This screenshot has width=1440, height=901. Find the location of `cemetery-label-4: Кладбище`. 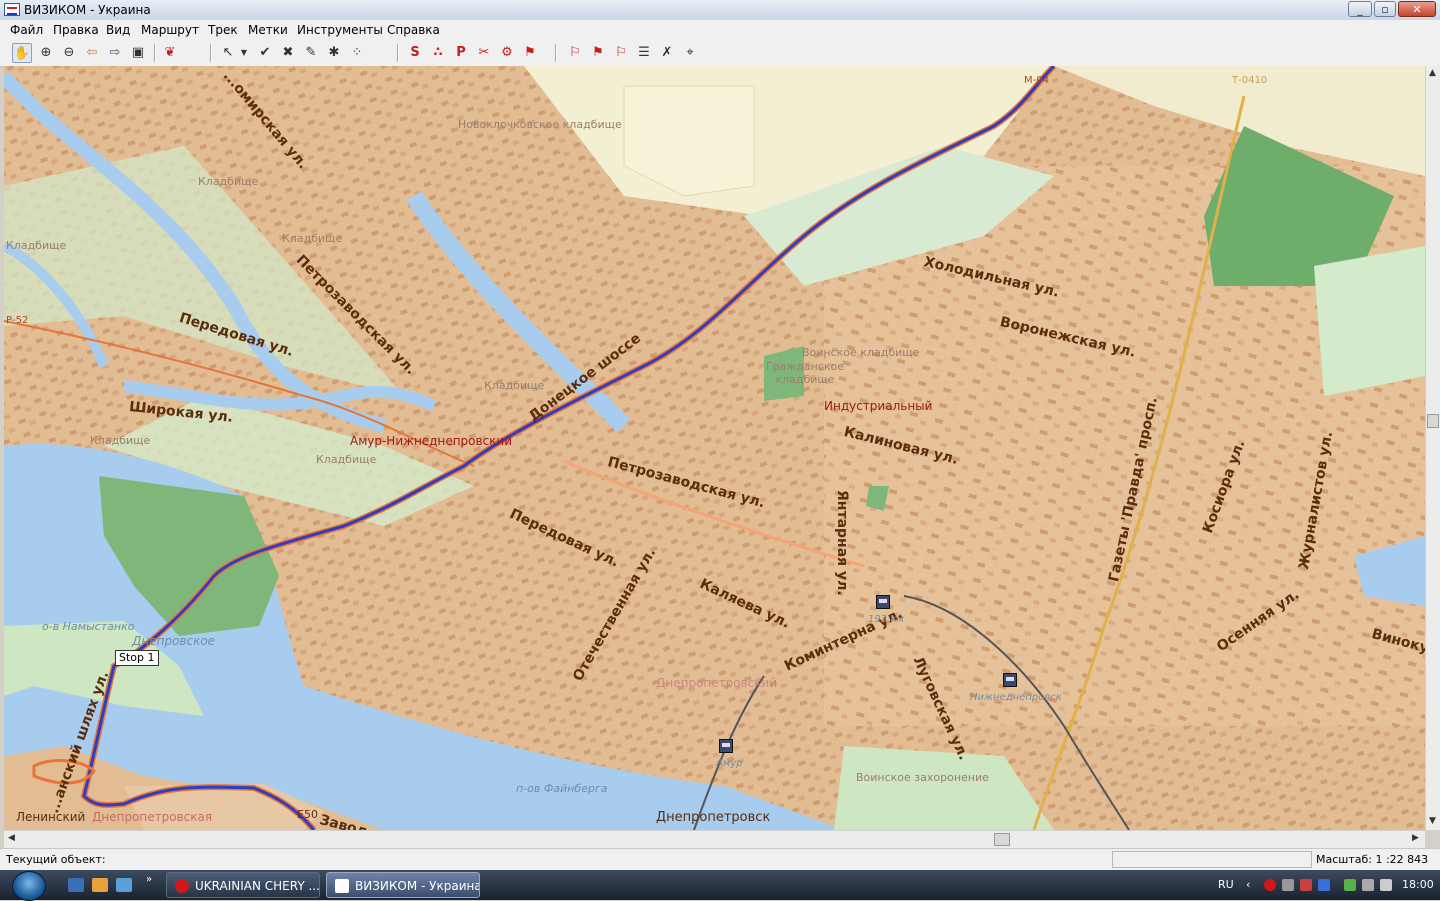

cemetery-label-4: Кладбище is located at coordinates (514, 385).